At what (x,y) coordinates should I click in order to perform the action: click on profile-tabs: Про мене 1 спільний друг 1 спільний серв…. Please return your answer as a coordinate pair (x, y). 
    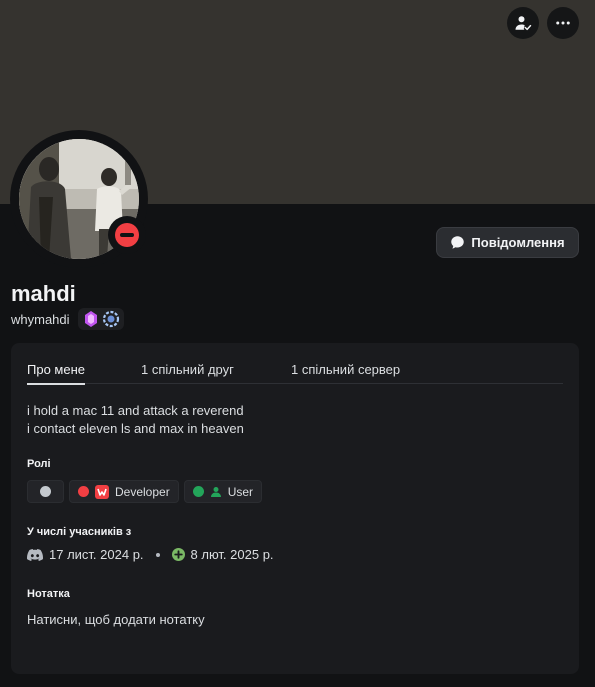
    Looking at the image, I should click on (295, 371).